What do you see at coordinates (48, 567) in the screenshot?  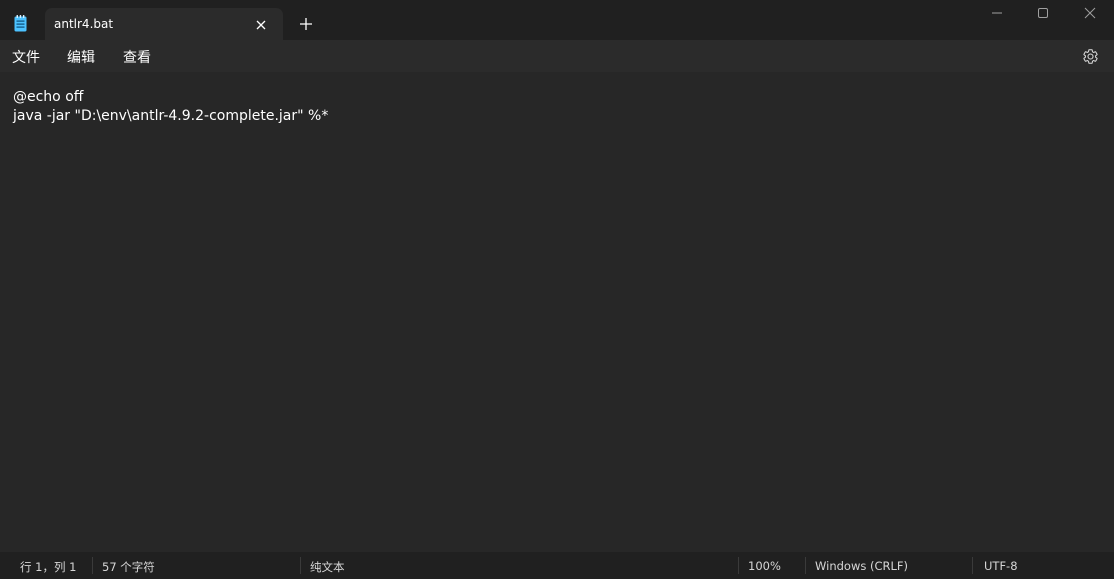 I see `cursor-position: 行 1，列 1` at bounding box center [48, 567].